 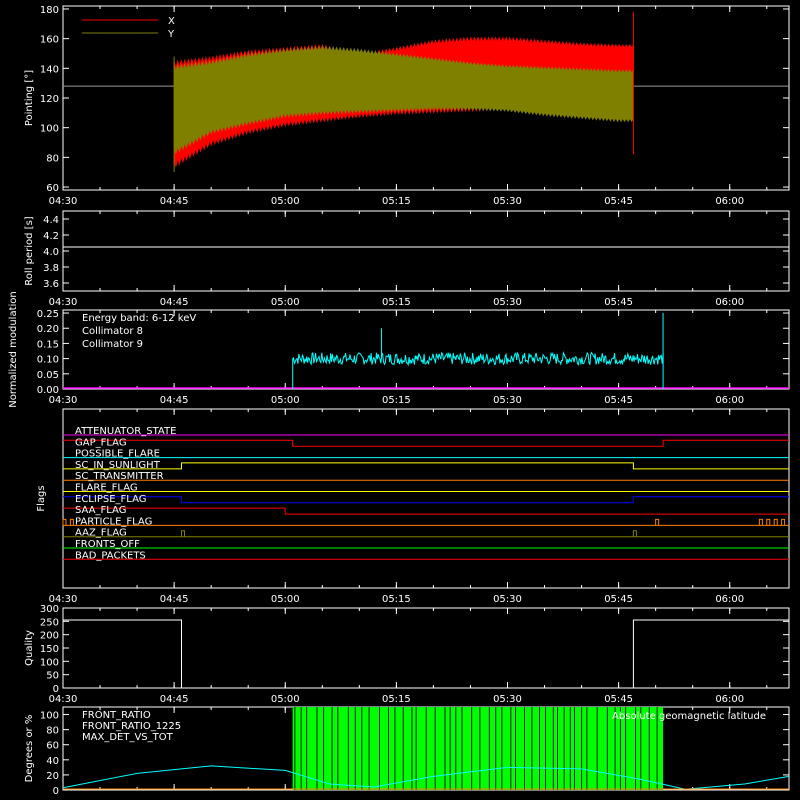 What do you see at coordinates (48, 344) in the screenshot?
I see `y-tick-label: 0.15` at bounding box center [48, 344].